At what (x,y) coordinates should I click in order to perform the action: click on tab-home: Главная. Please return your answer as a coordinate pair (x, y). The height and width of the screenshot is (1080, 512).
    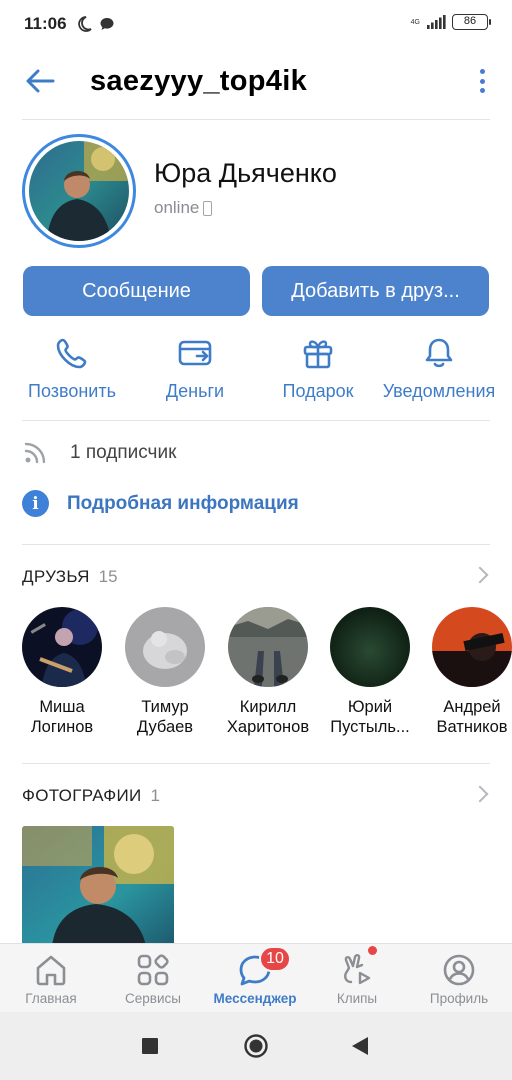
    Looking at the image, I should click on (51, 978).